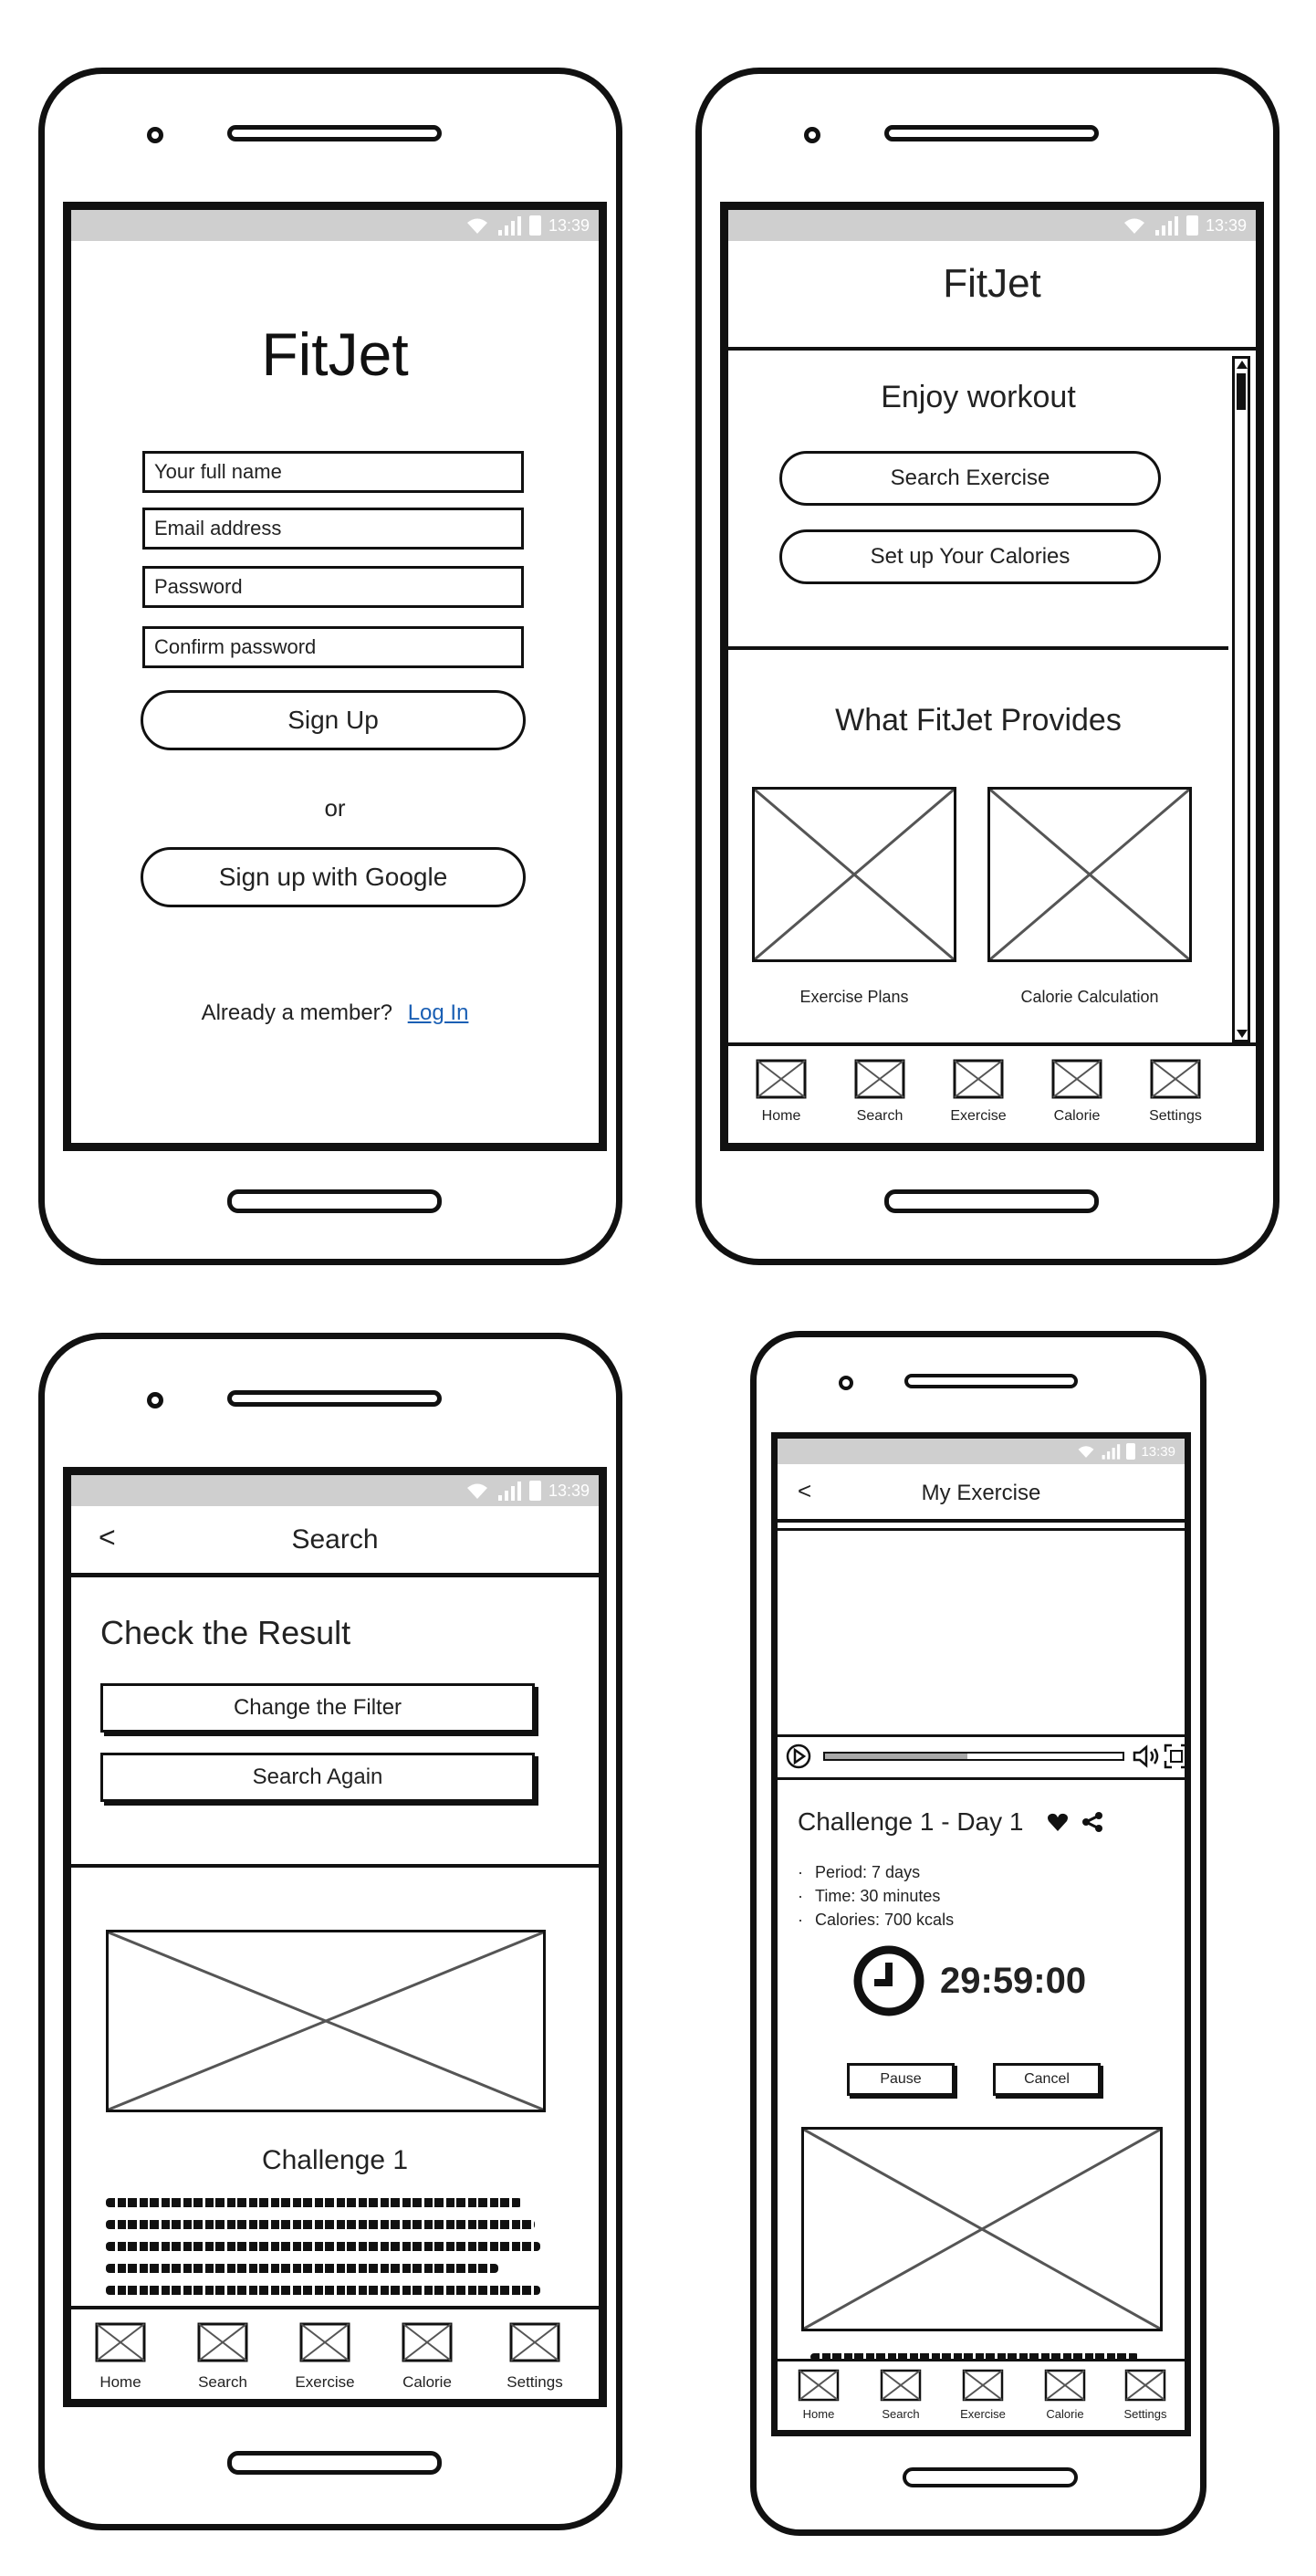  I want to click on scroll-down-arrow, so click(1242, 1034).